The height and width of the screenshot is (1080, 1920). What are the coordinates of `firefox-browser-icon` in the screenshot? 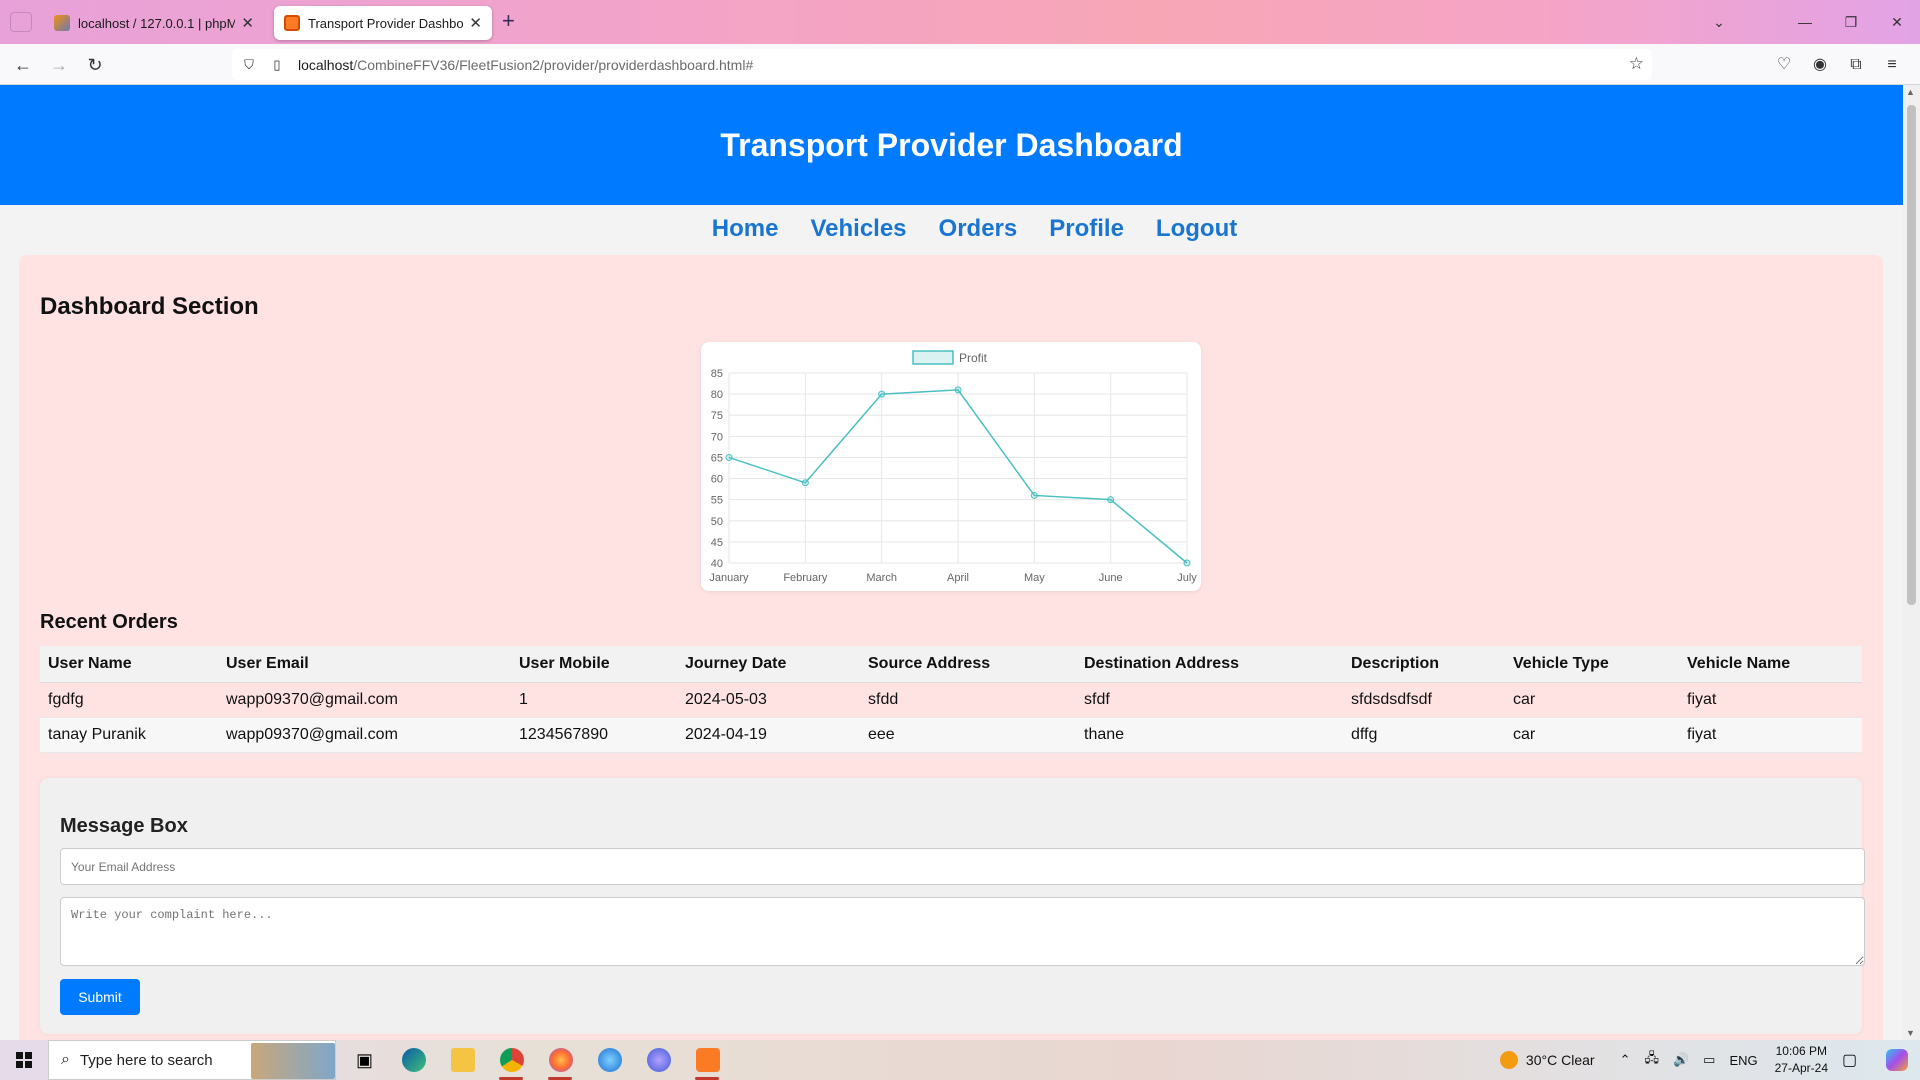 It's located at (560, 1060).